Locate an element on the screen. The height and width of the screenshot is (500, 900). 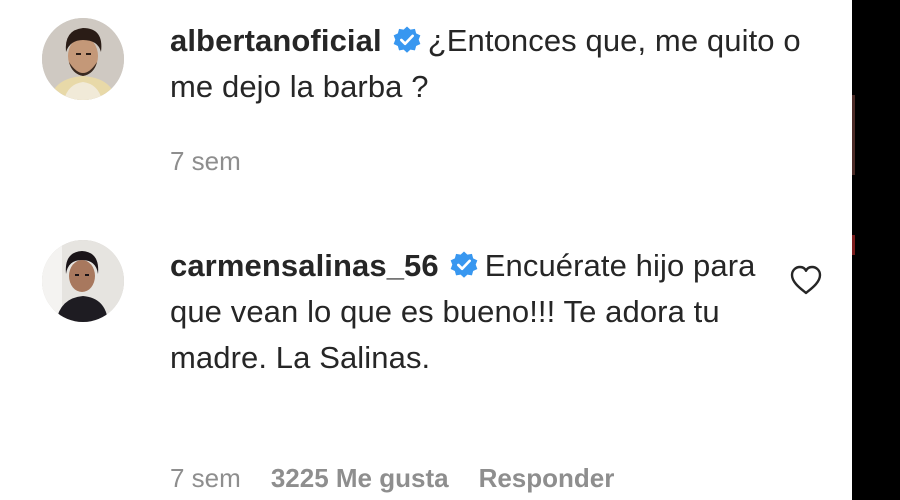
comment-meta: 7 sem 3225 Me gusta Responder is located at coordinates (407, 478).